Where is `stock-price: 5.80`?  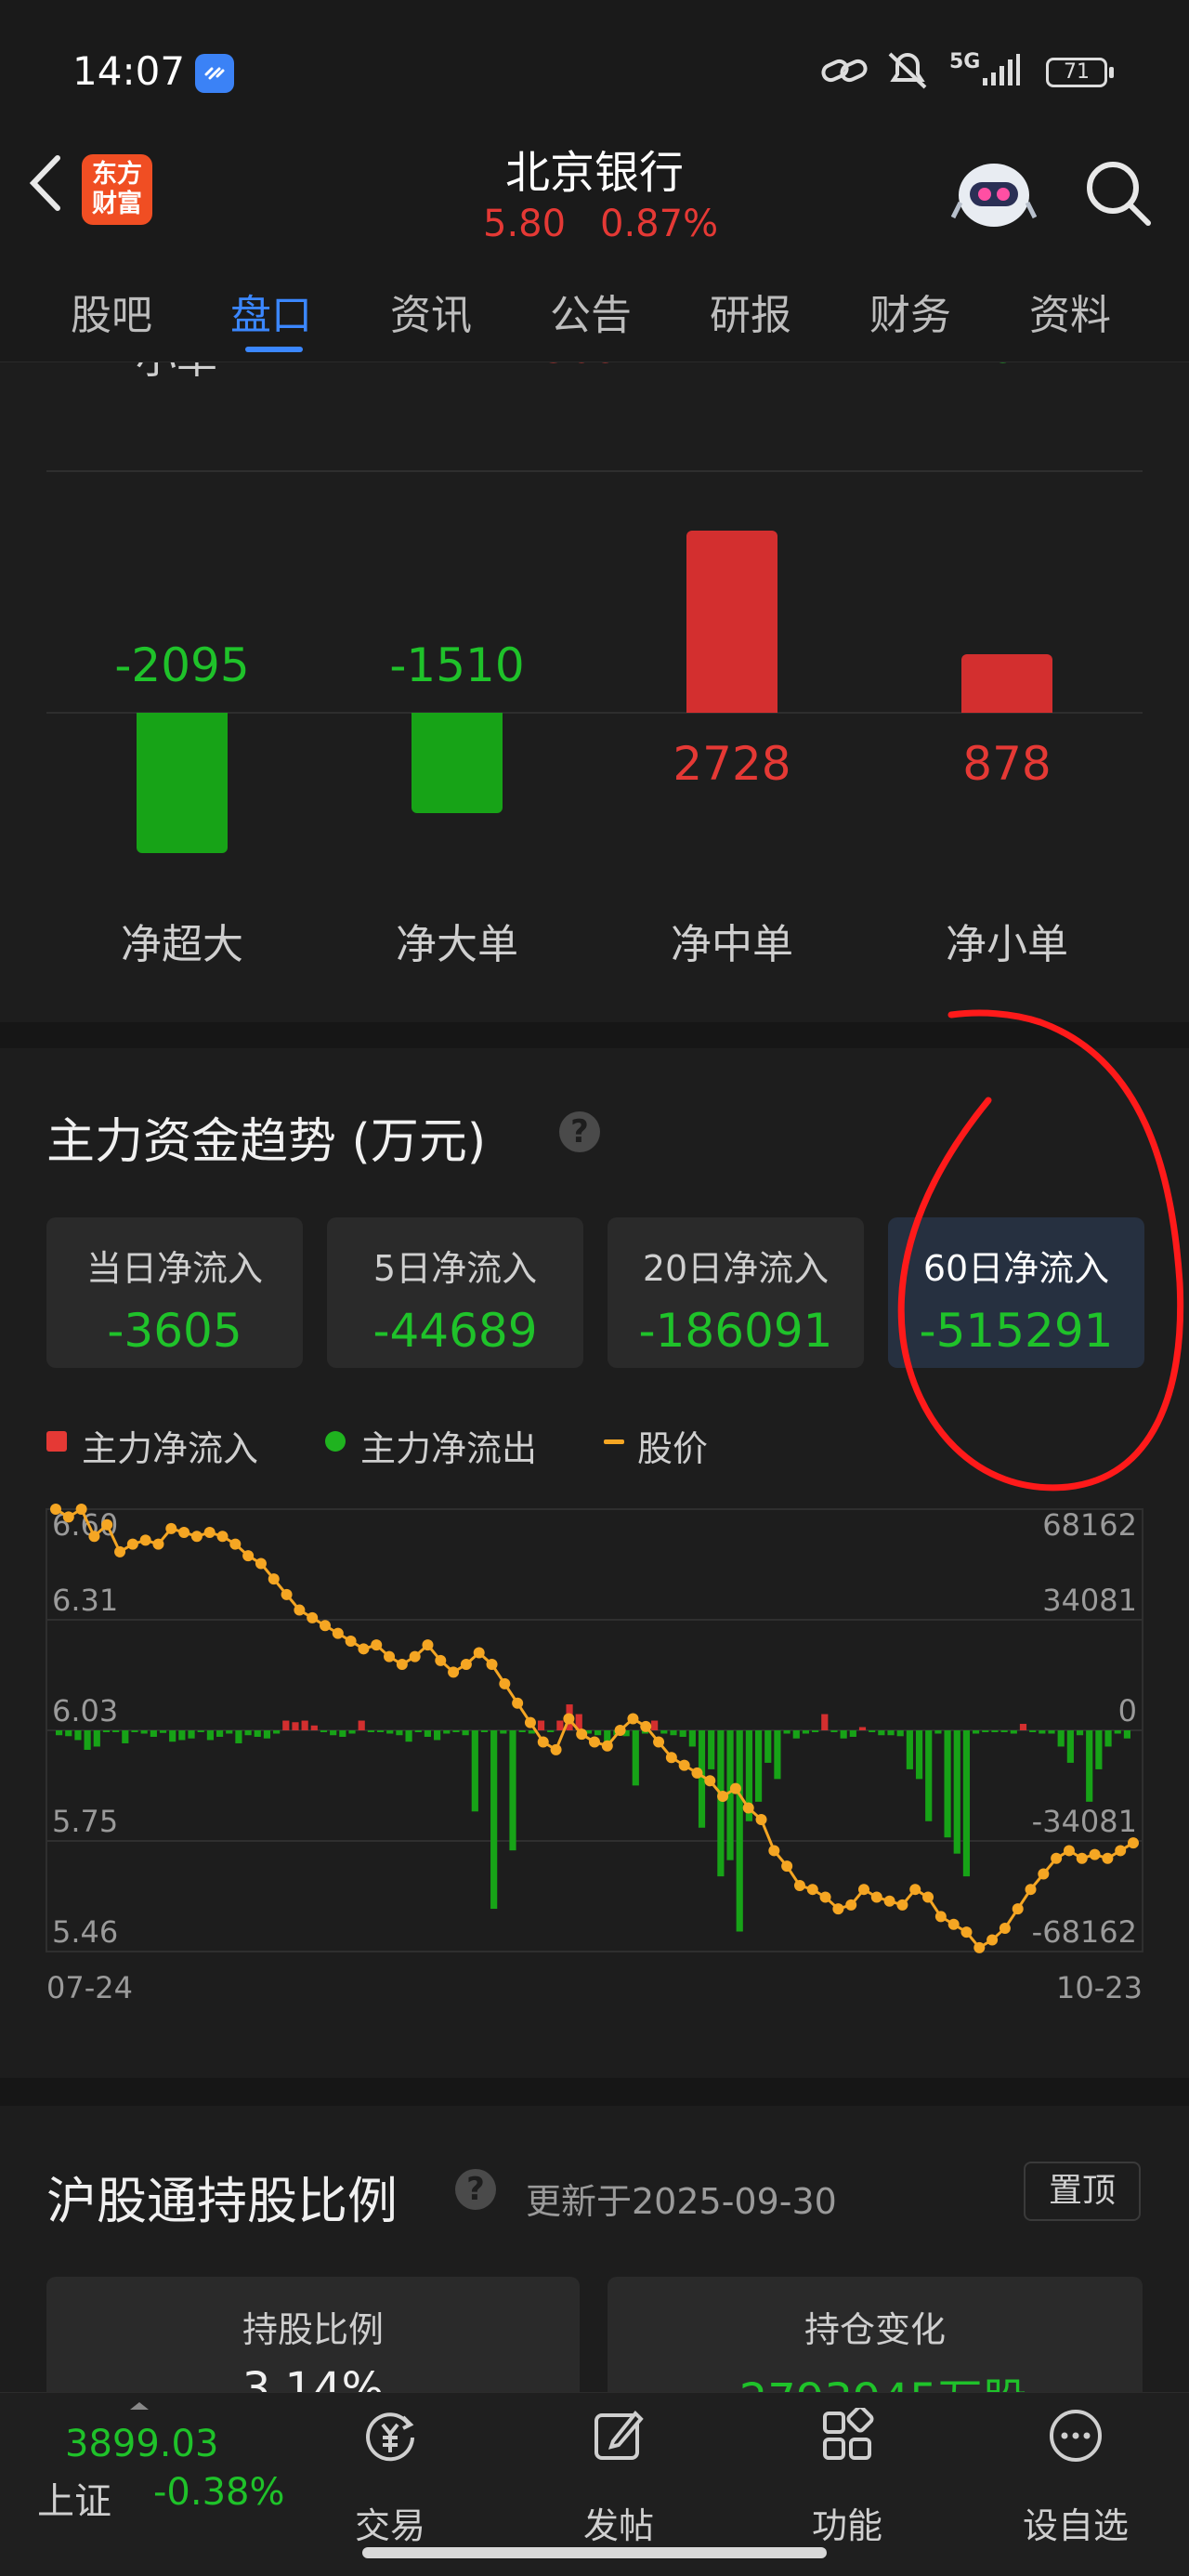
stock-price: 5.80 is located at coordinates (525, 224).